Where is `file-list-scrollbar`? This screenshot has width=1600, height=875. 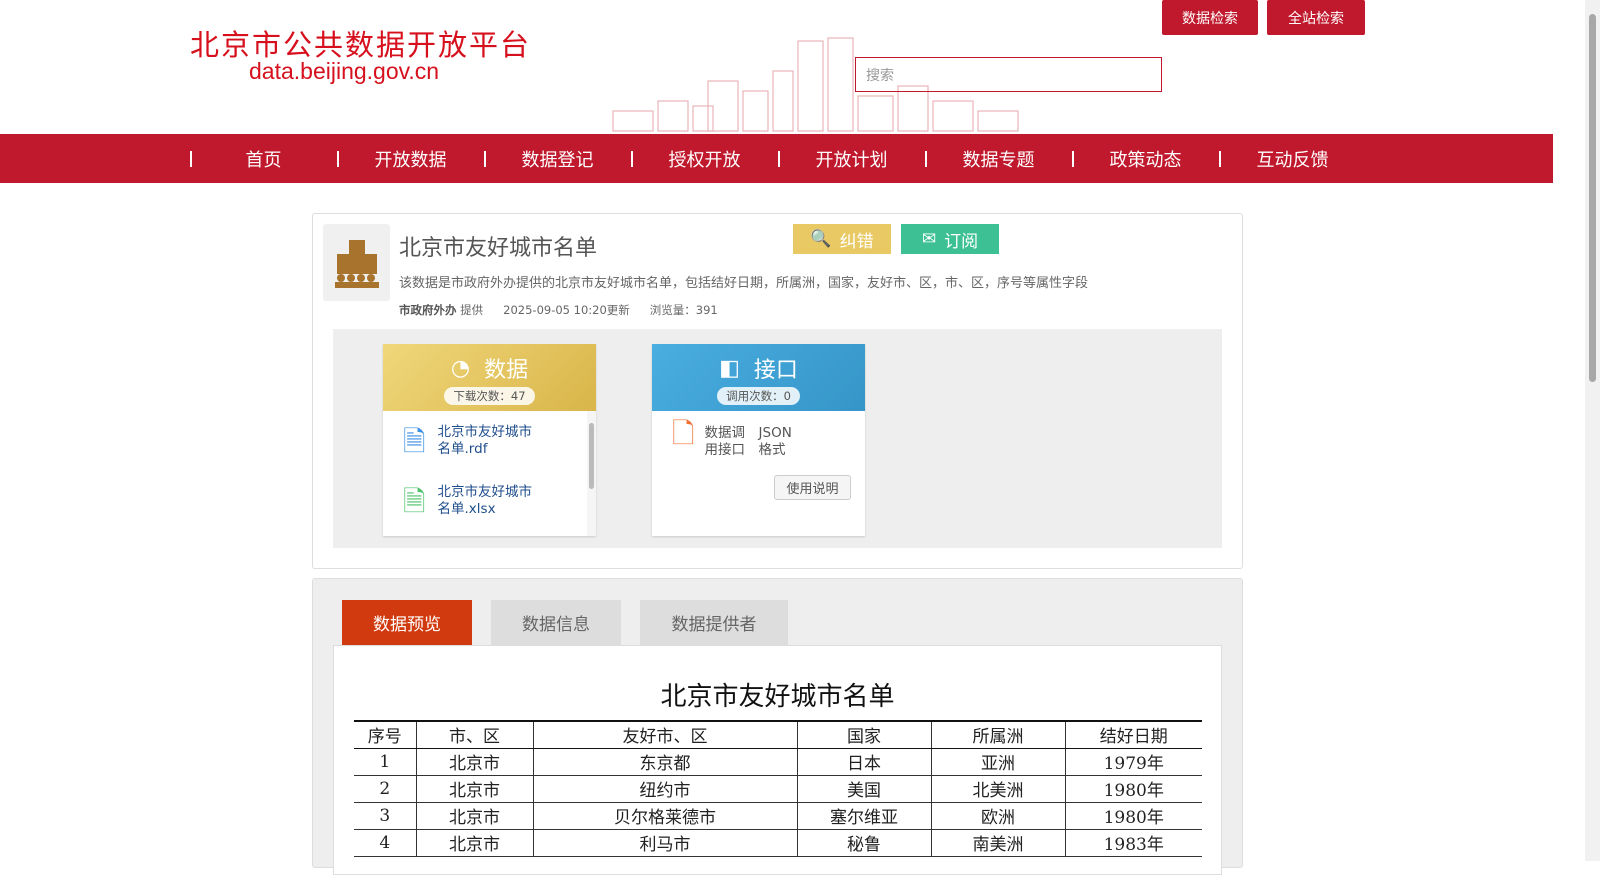
file-list-scrollbar is located at coordinates (591, 473).